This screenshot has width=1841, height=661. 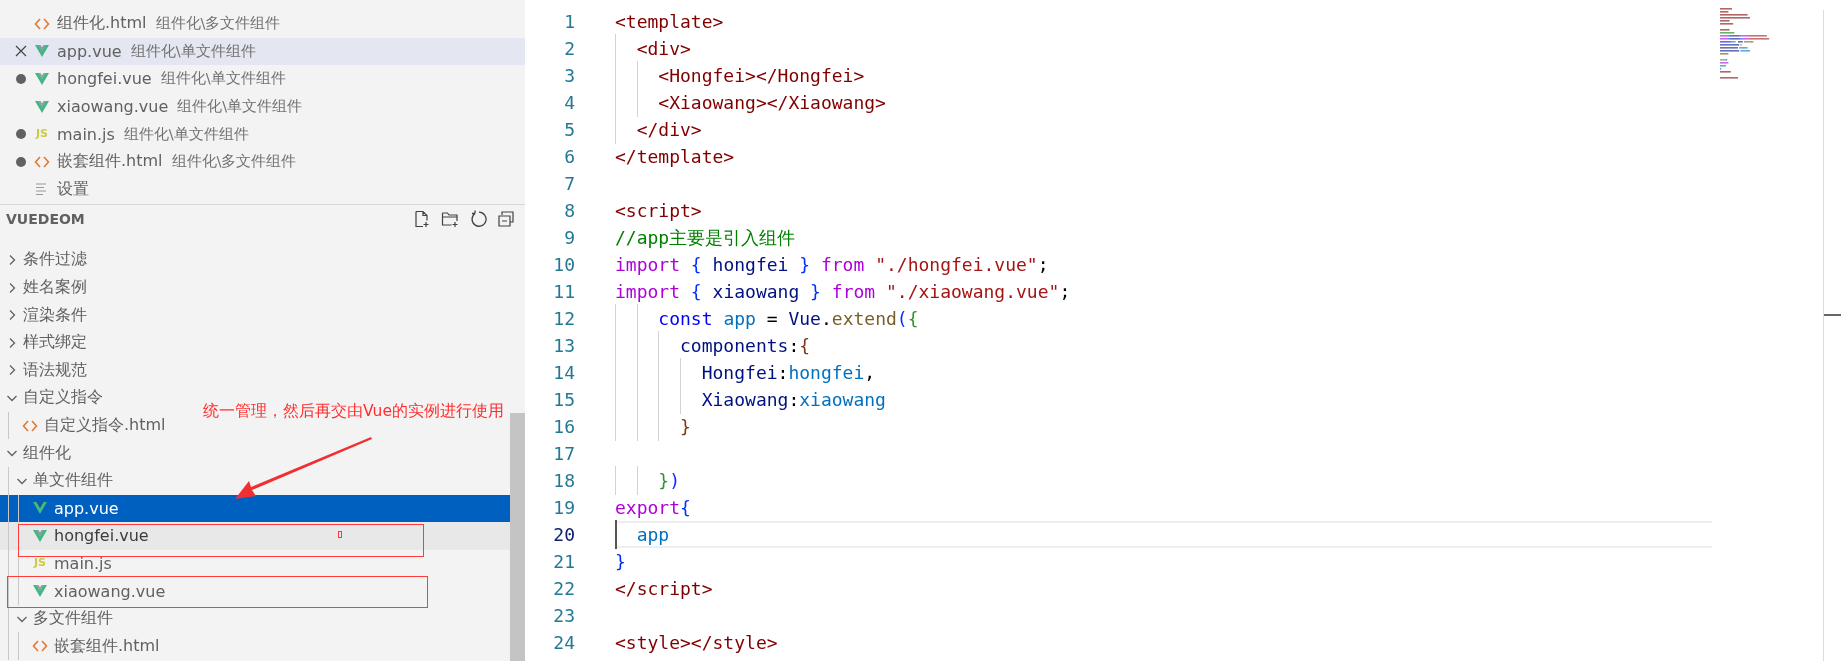 What do you see at coordinates (569, 129) in the screenshot?
I see `line-number: 5` at bounding box center [569, 129].